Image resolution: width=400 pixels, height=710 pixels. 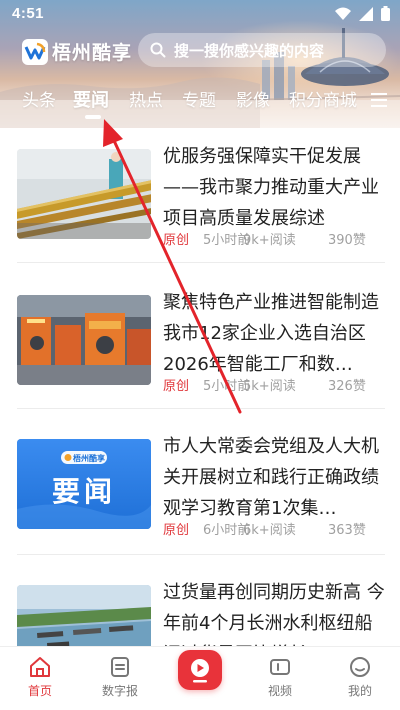 I want to click on read-count: 9k+阅读, so click(x=269, y=240).